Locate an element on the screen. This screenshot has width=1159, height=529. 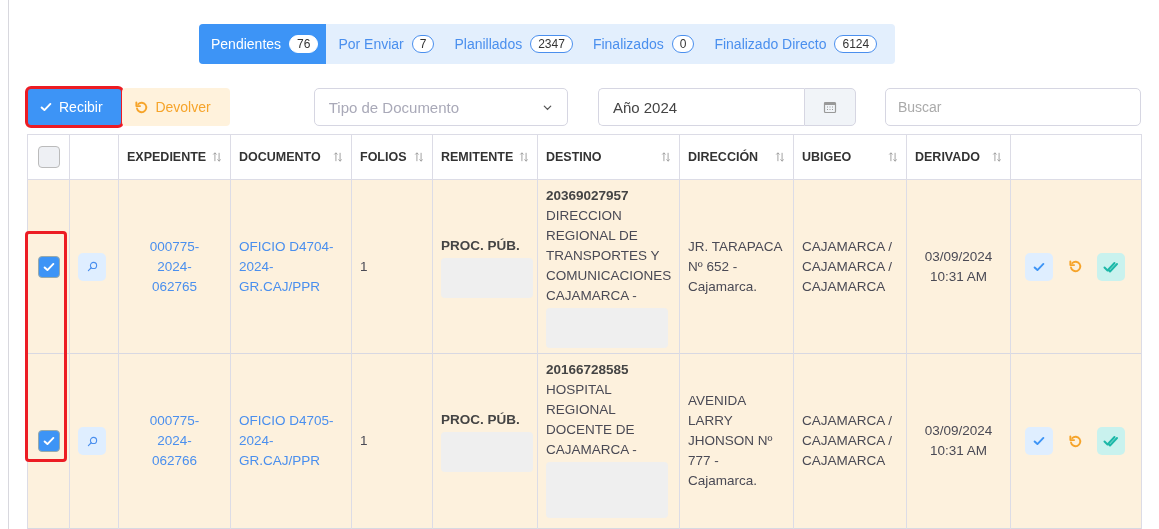
year-field: Año 2024 is located at coordinates (700, 107).